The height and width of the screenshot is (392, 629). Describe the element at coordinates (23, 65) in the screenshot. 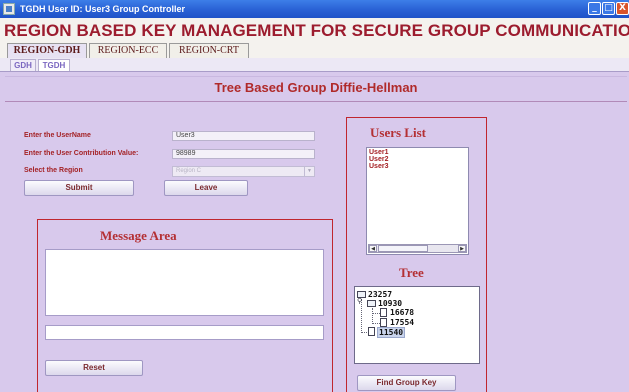

I see `tab-gdh: GDH` at that location.